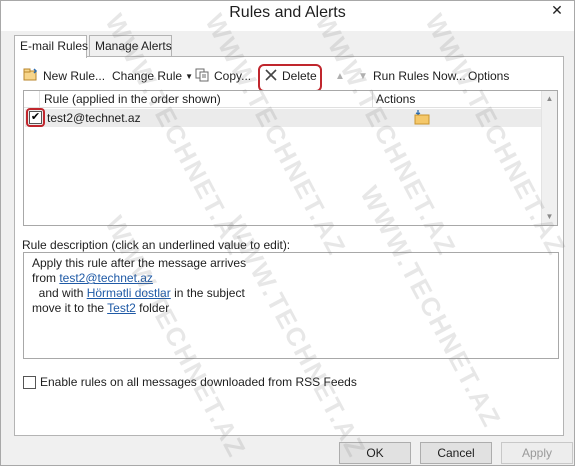  What do you see at coordinates (31, 76) in the screenshot?
I see `new-rule-icon` at bounding box center [31, 76].